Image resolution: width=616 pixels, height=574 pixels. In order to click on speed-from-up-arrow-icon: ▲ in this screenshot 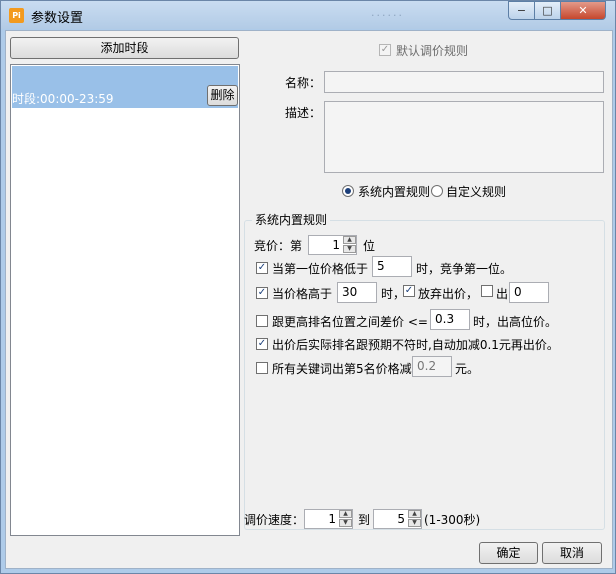, I will do `click(345, 514)`.